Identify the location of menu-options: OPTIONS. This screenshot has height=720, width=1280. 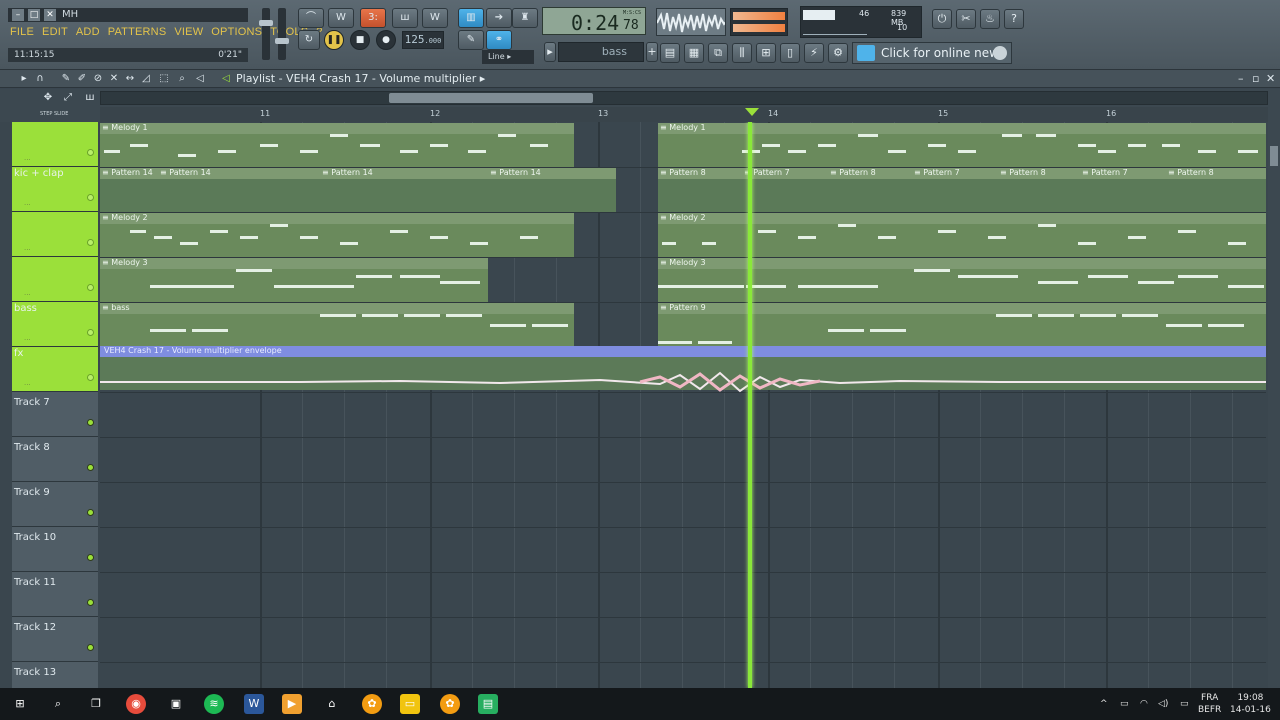
(236, 32).